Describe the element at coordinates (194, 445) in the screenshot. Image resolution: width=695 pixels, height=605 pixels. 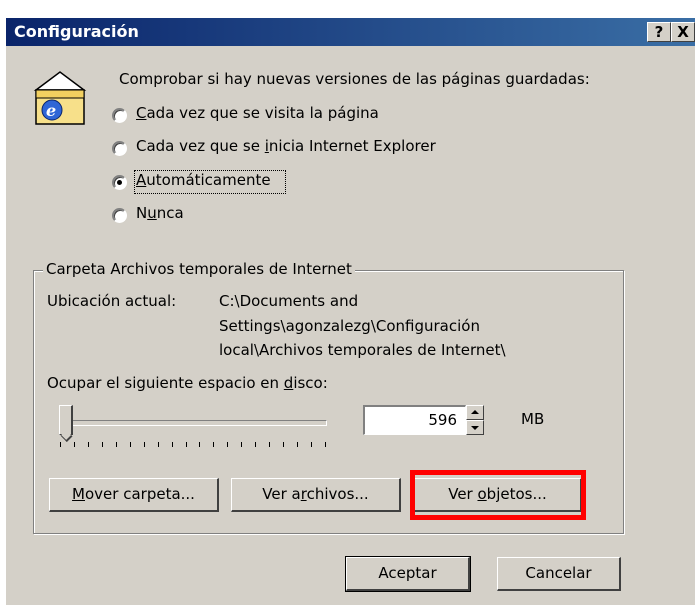
I see `slider-ticks` at that location.